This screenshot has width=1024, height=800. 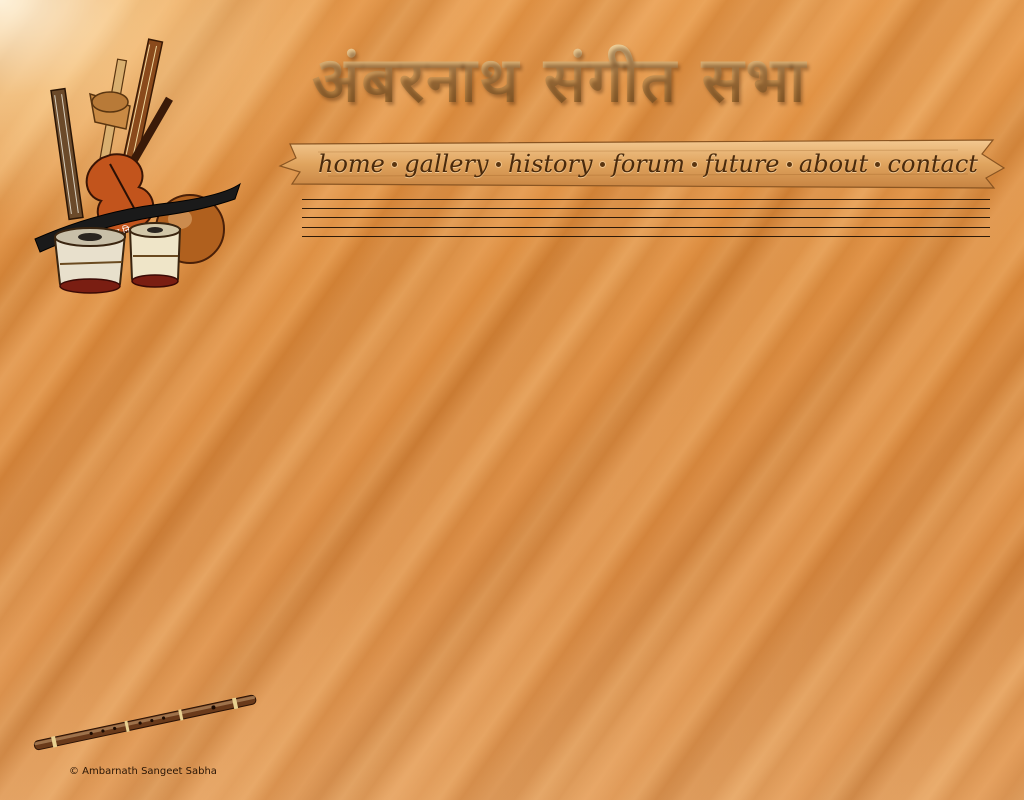 What do you see at coordinates (647, 80) in the screenshot?
I see `site-title: अंबरनाथ संगीत सभा` at bounding box center [647, 80].